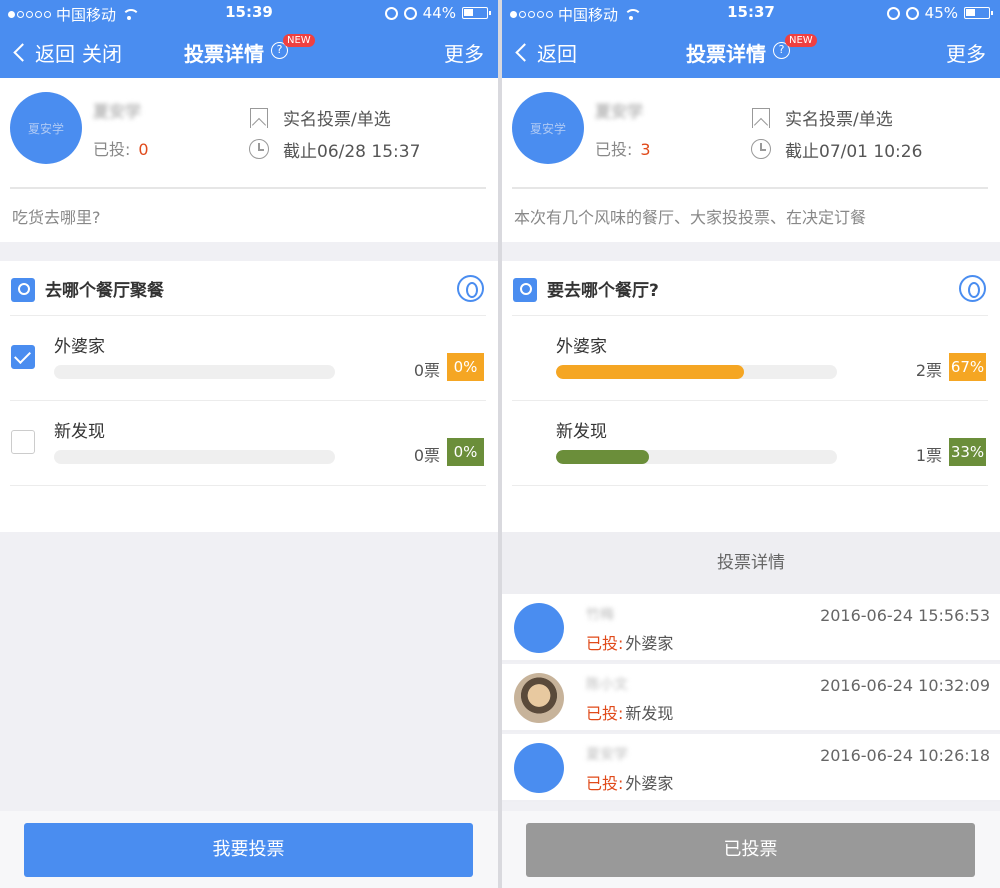 The width and height of the screenshot is (1000, 888). I want to click on footer: 我要投票, so click(249, 849).